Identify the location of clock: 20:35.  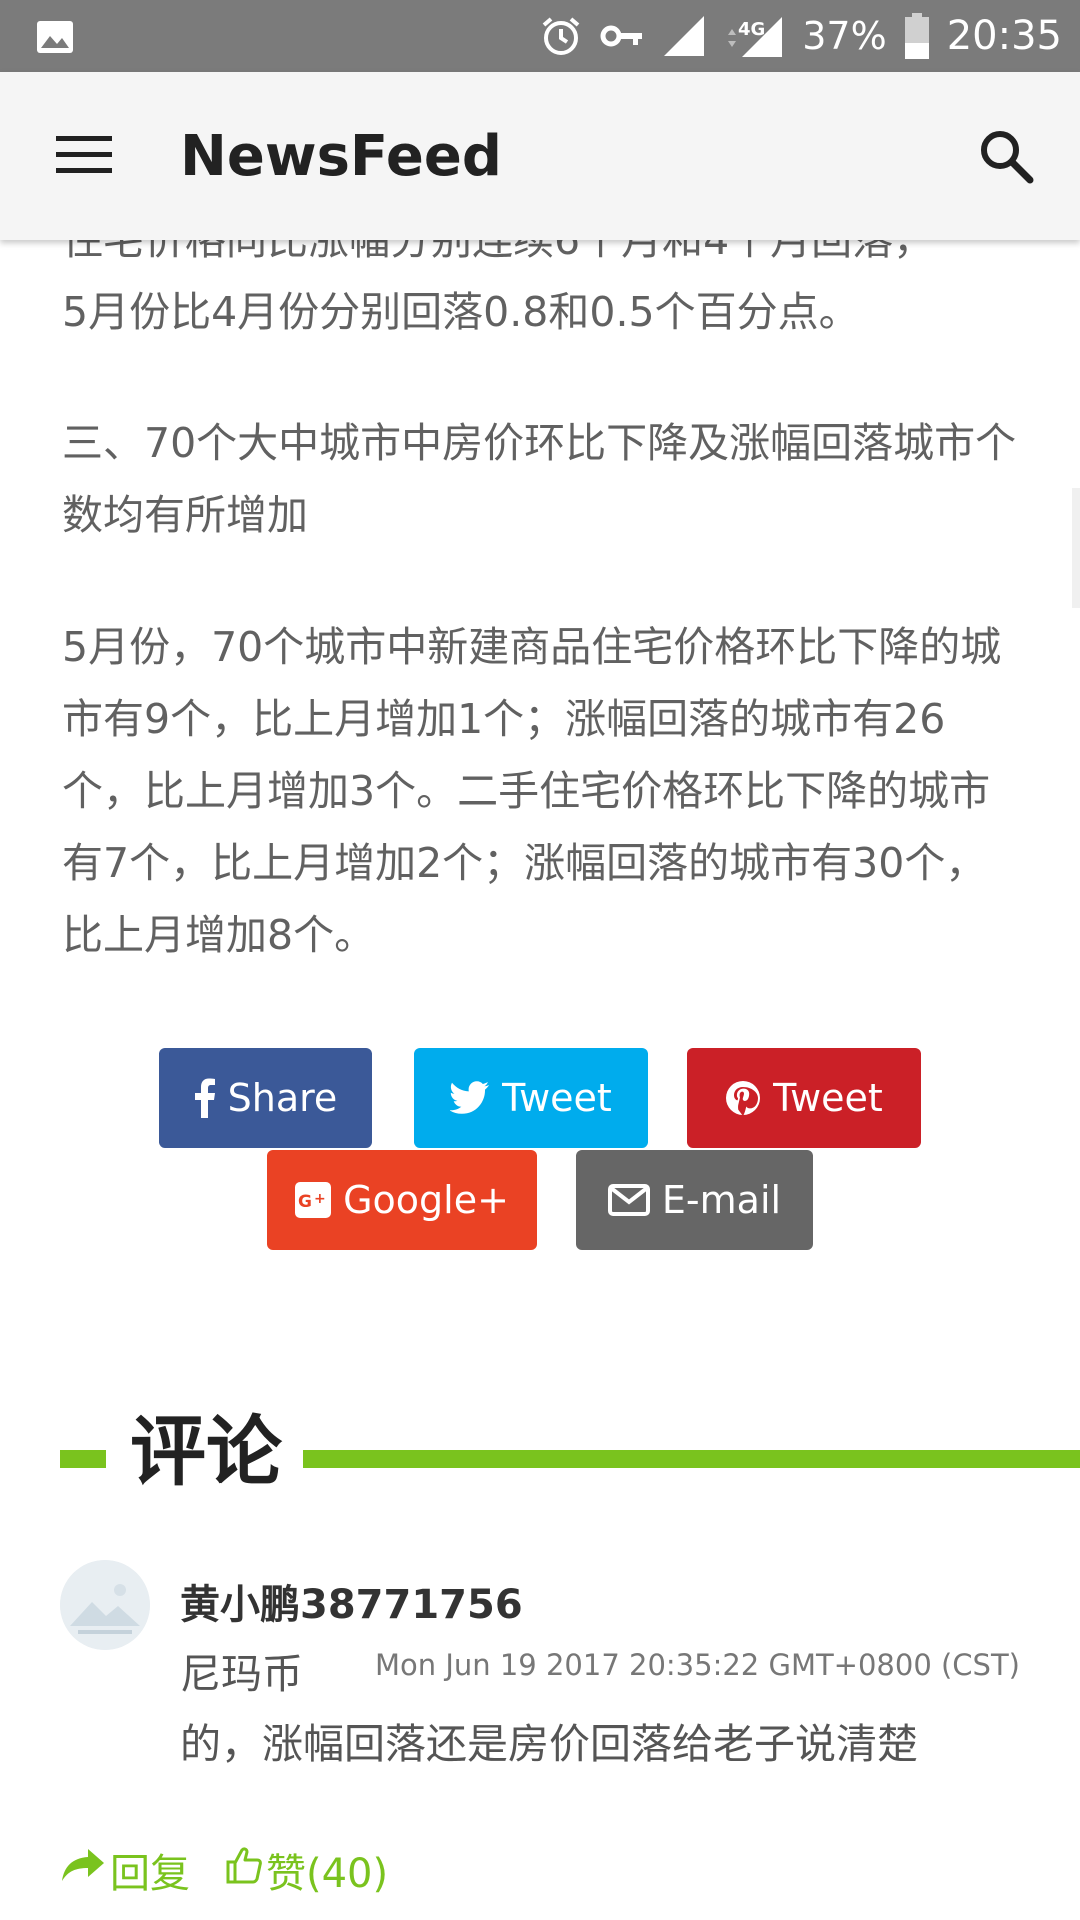
(1004, 36).